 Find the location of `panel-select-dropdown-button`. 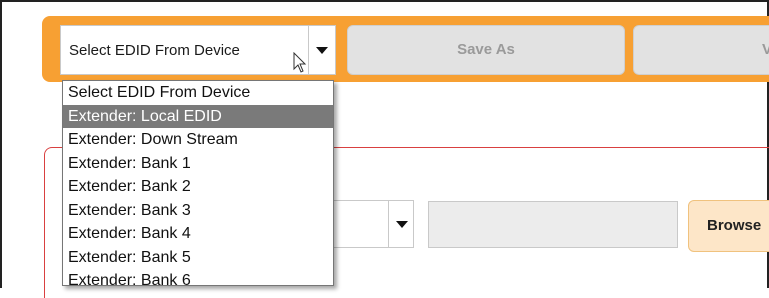

panel-select-dropdown-button is located at coordinates (401, 224).